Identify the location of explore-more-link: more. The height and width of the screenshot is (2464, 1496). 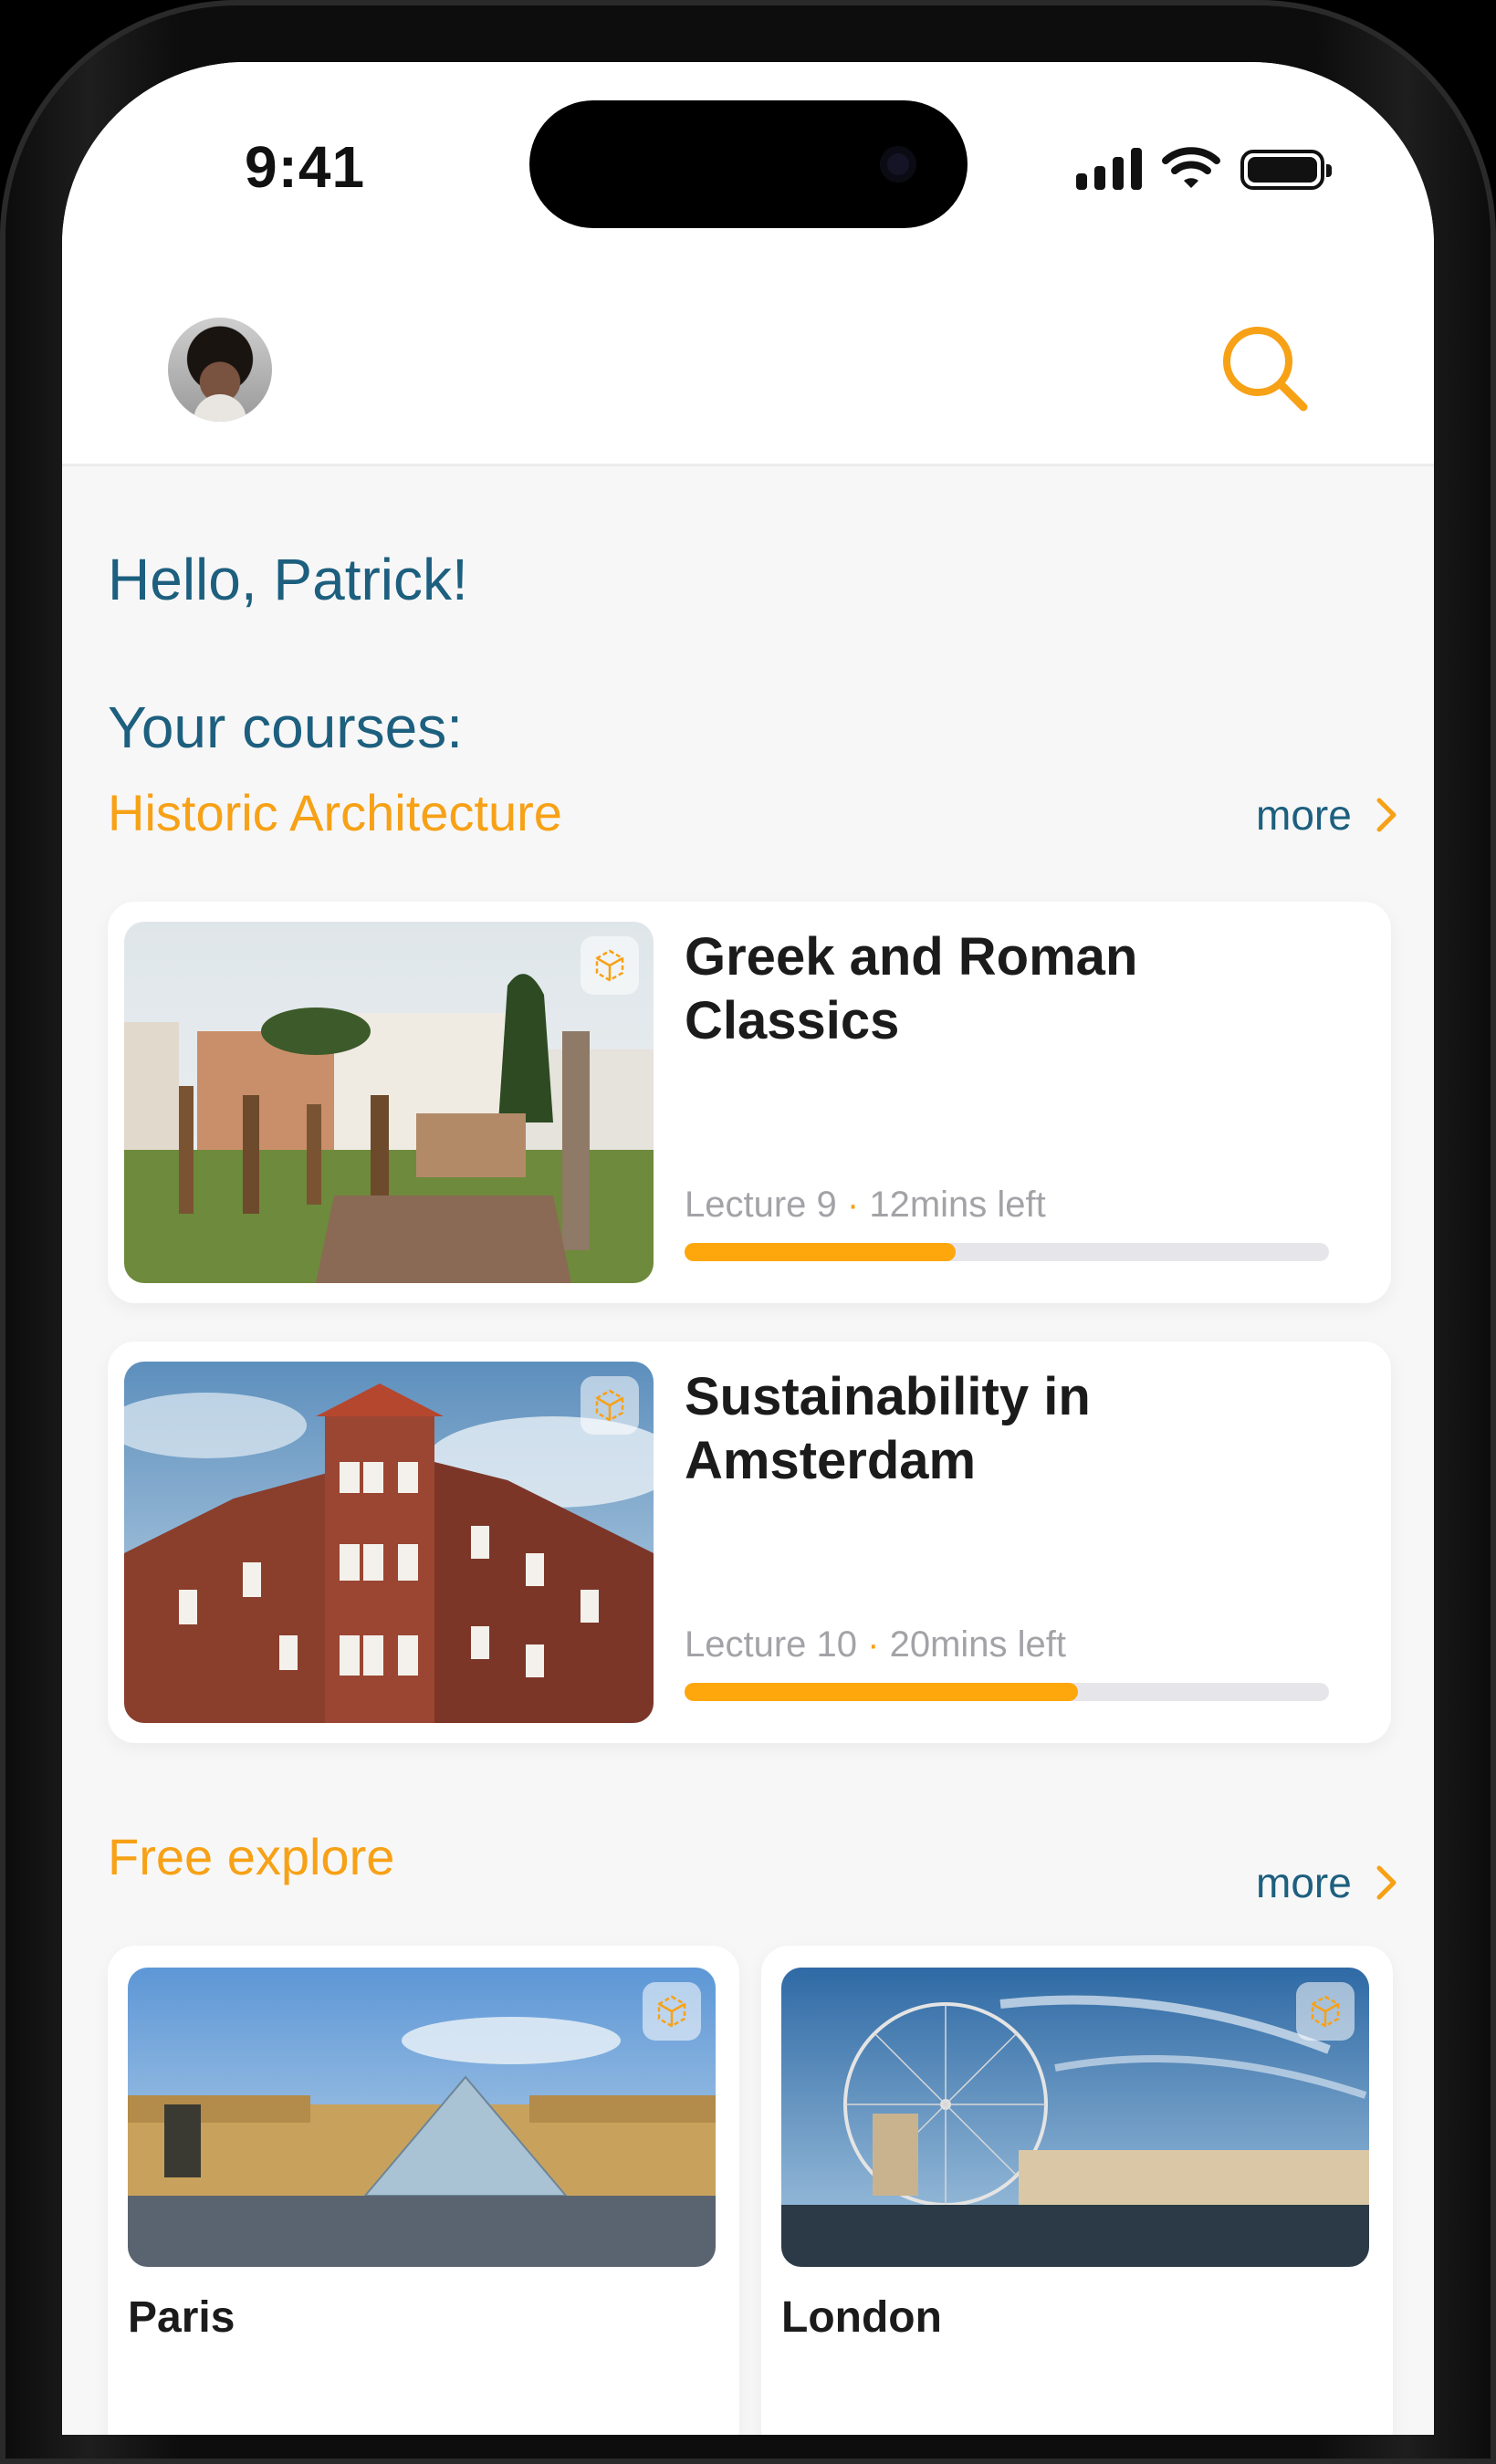
(1327, 1882).